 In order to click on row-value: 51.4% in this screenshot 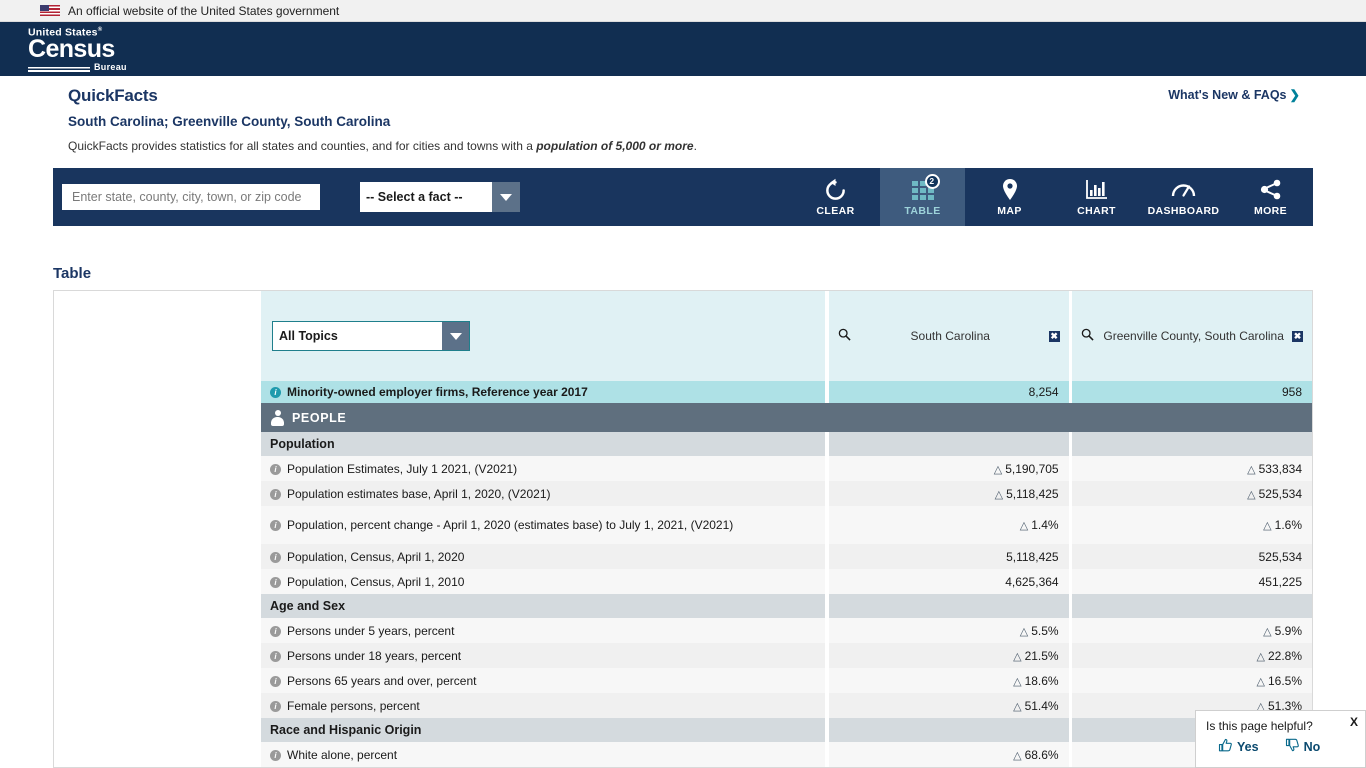, I will do `click(1041, 705)`.